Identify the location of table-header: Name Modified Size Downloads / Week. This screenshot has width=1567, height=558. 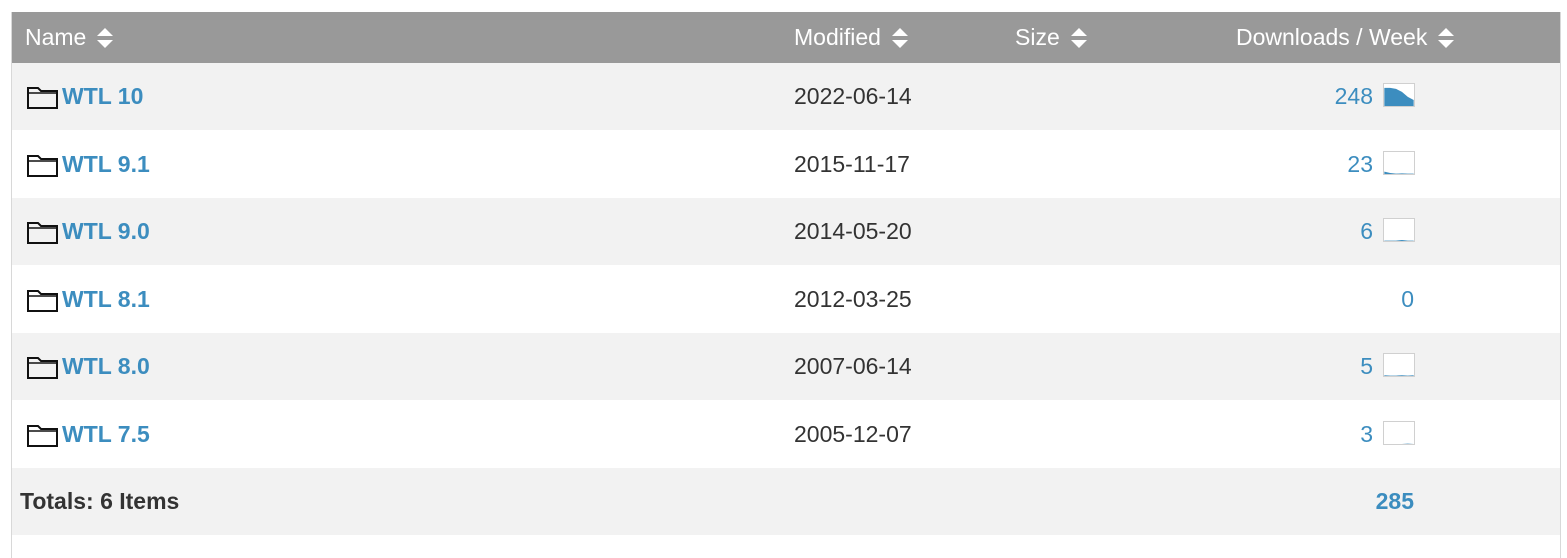
(786, 37).